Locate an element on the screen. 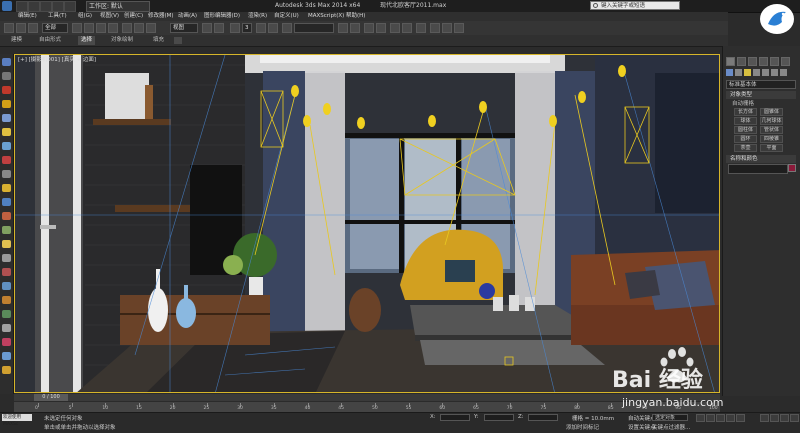 The image size is (800, 433). schematic-view-icon is located at coordinates (407, 28).